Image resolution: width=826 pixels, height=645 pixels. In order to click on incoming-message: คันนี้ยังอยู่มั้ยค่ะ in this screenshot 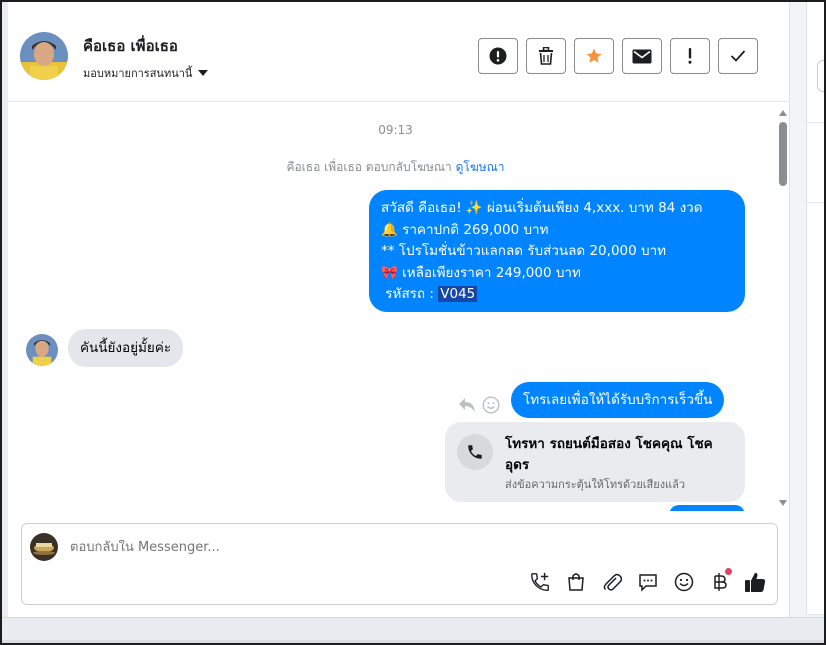, I will do `click(126, 348)`.